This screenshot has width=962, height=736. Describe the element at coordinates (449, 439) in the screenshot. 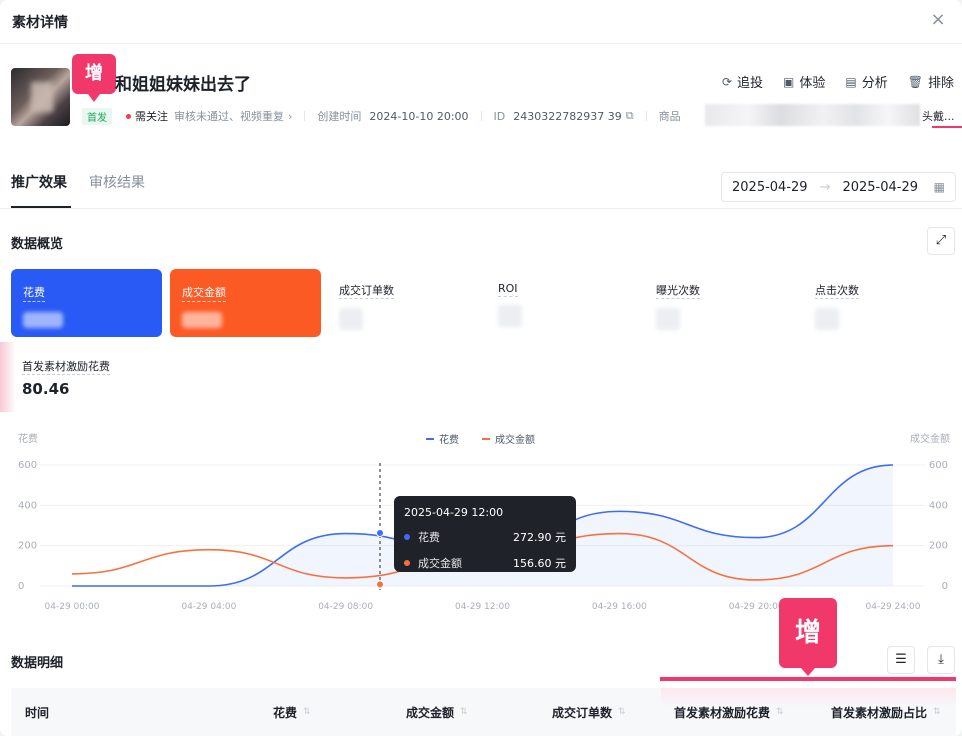

I see `legend-label: 花费` at that location.